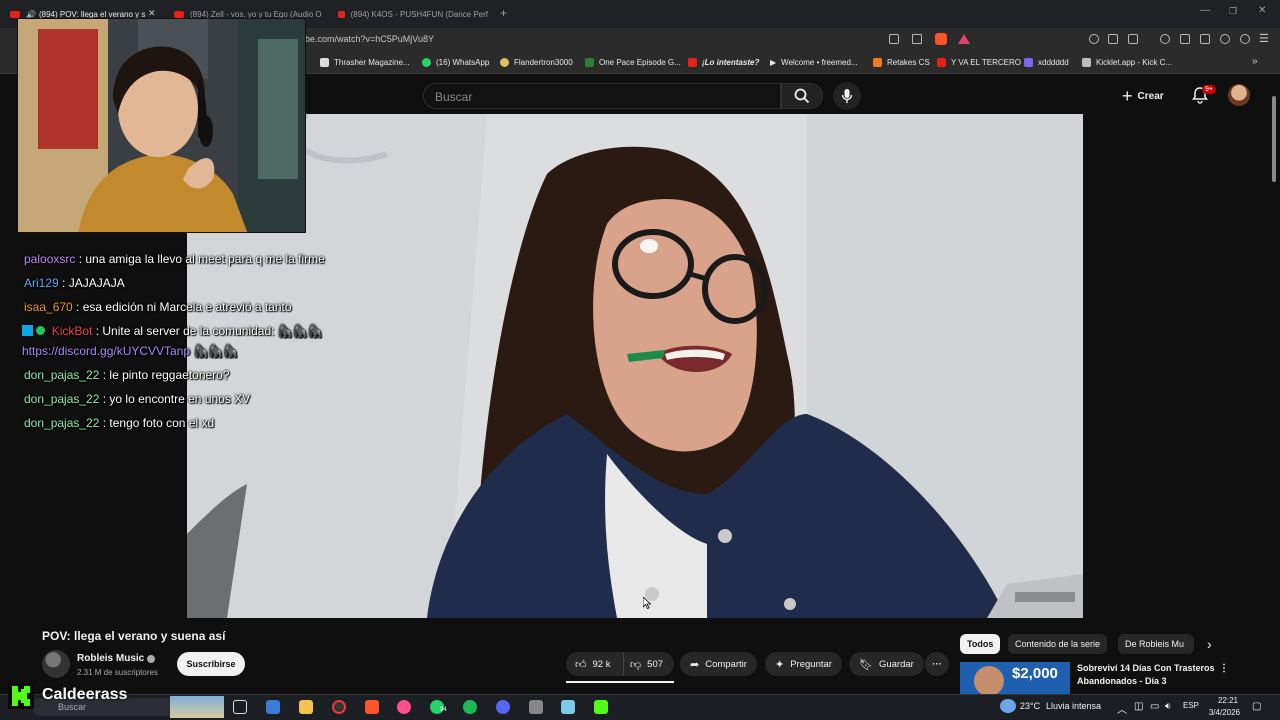  Describe the element at coordinates (917, 39) in the screenshot. I see `share-page-icon` at that location.